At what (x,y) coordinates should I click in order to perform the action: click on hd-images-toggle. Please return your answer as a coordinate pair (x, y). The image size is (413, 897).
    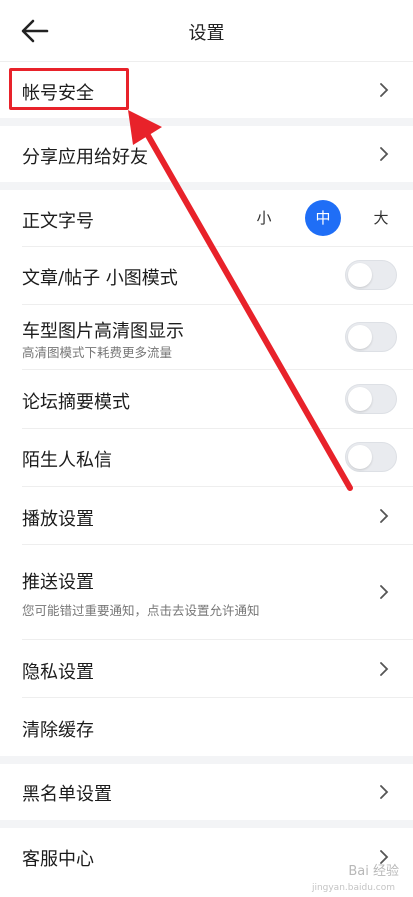
    Looking at the image, I should click on (371, 337).